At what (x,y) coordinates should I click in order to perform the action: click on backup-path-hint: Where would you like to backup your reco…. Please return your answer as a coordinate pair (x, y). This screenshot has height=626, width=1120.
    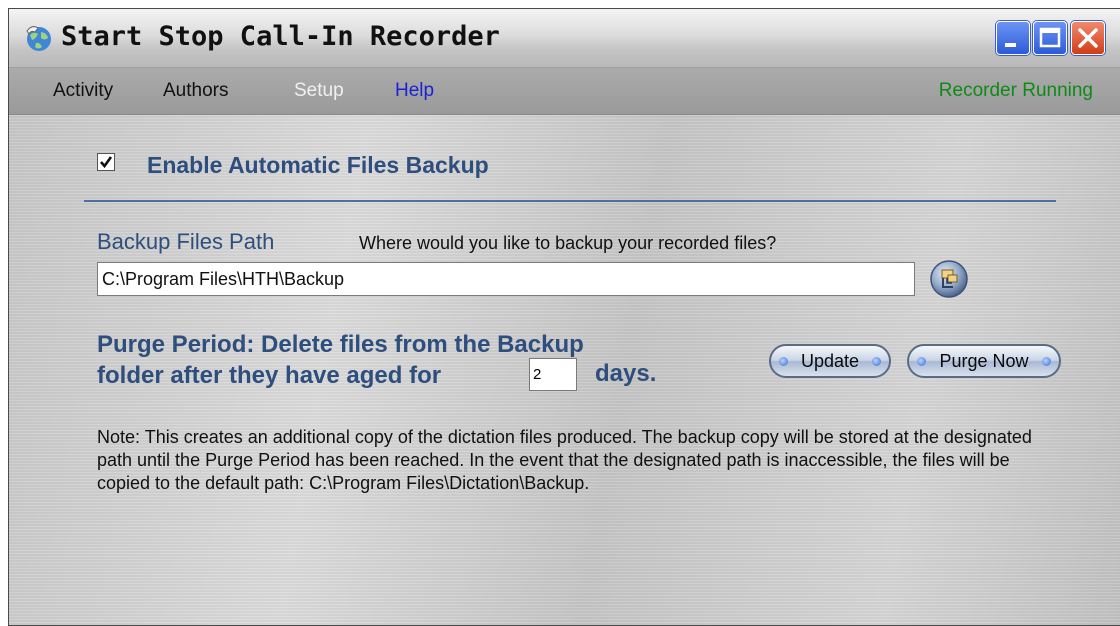
    Looking at the image, I should click on (568, 243).